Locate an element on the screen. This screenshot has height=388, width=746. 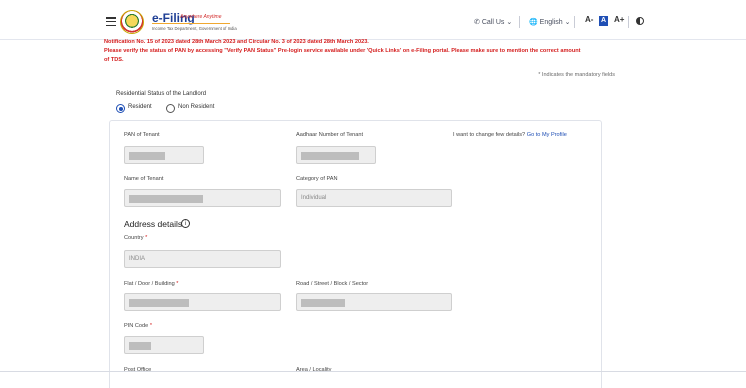
go-to-profile-link: Go to My Profile is located at coordinates (547, 135).